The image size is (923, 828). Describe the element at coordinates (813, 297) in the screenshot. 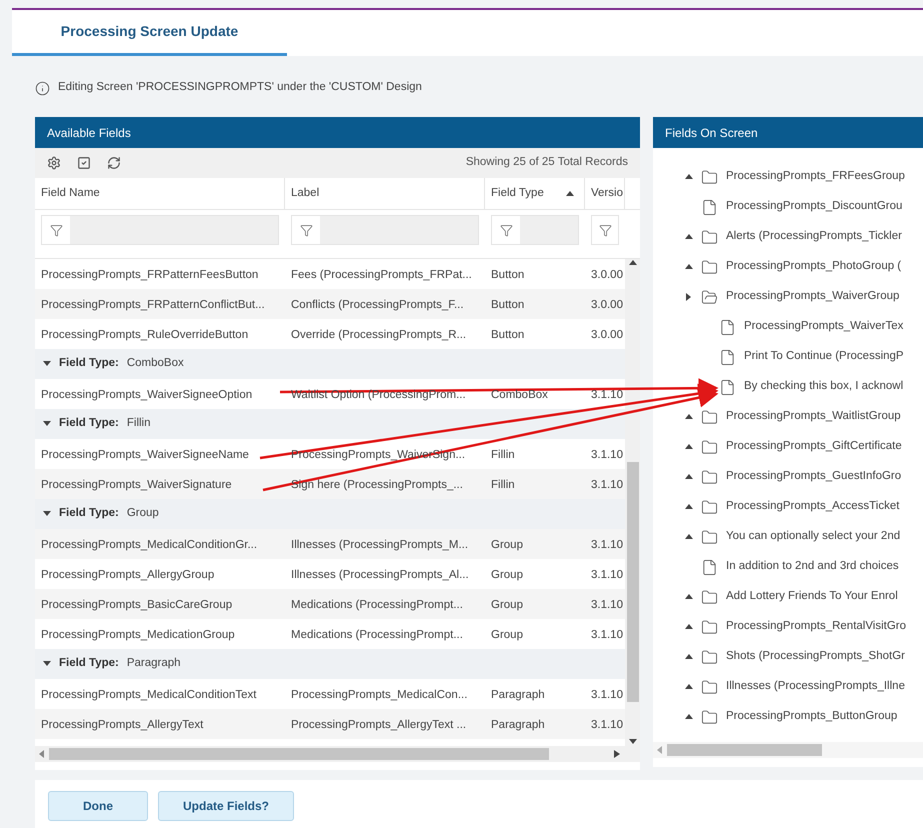

I see `tree-item: ProcessingPrompts_WaiverGroup` at that location.